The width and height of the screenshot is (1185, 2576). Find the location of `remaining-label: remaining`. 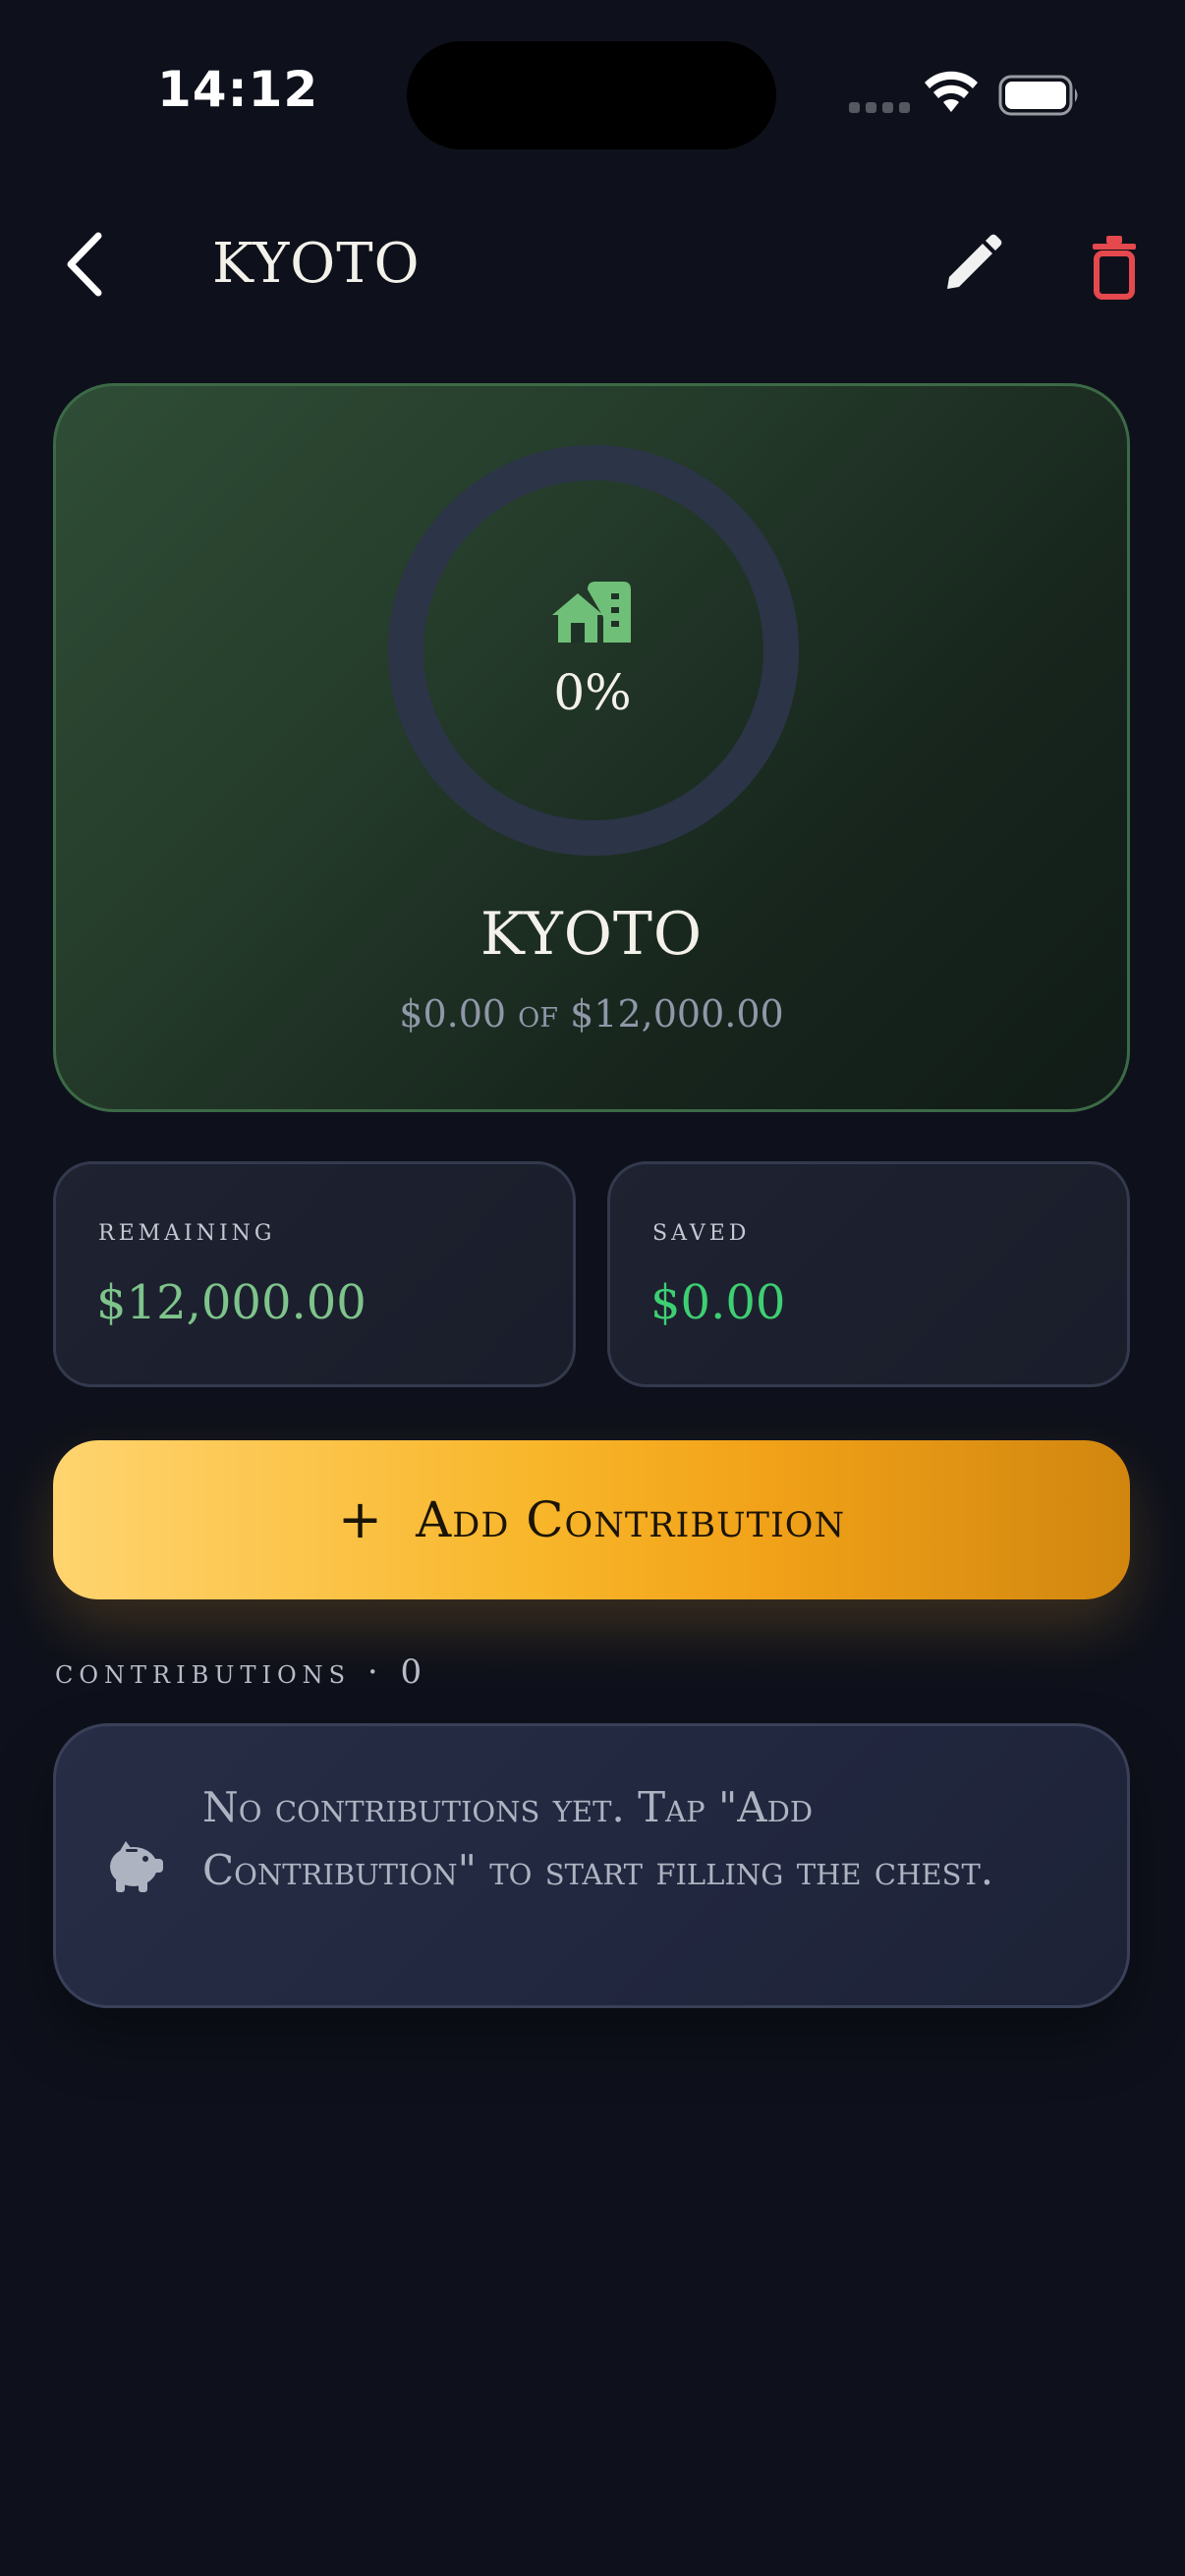

remaining-label: remaining is located at coordinates (187, 1229).